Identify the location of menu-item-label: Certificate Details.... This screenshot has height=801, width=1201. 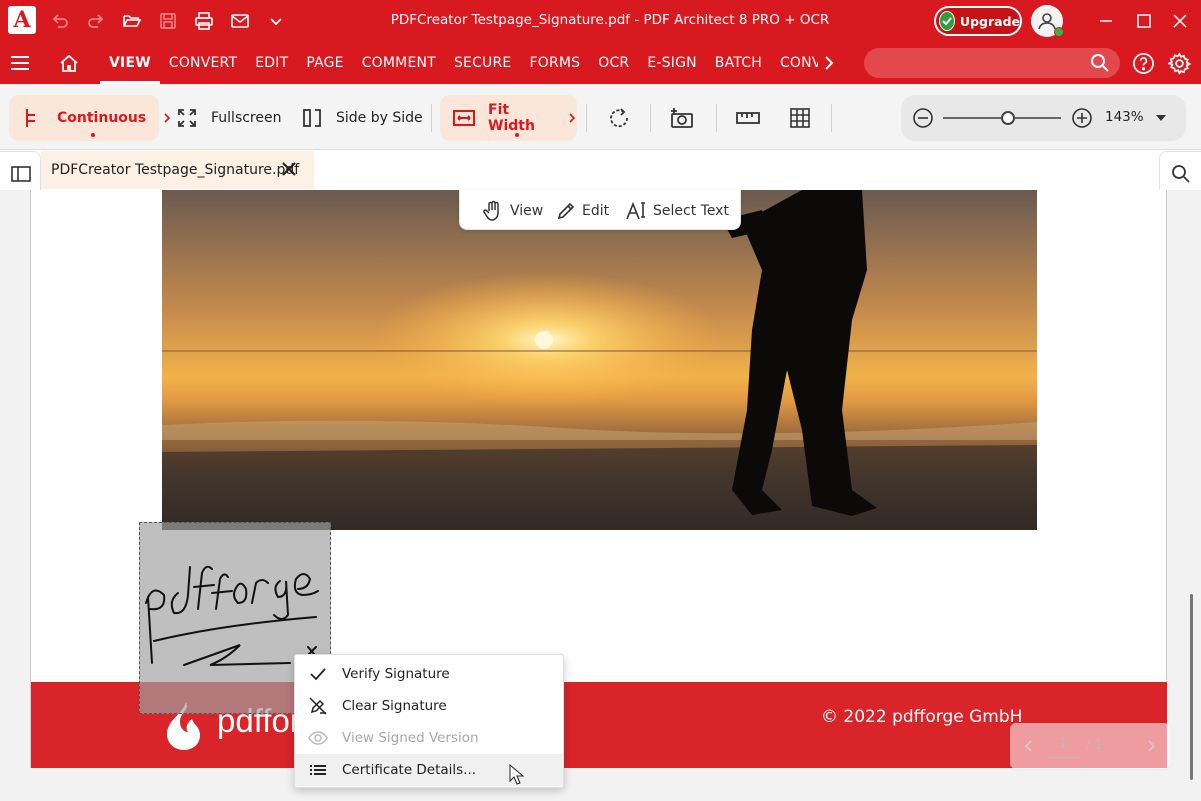
(409, 770).